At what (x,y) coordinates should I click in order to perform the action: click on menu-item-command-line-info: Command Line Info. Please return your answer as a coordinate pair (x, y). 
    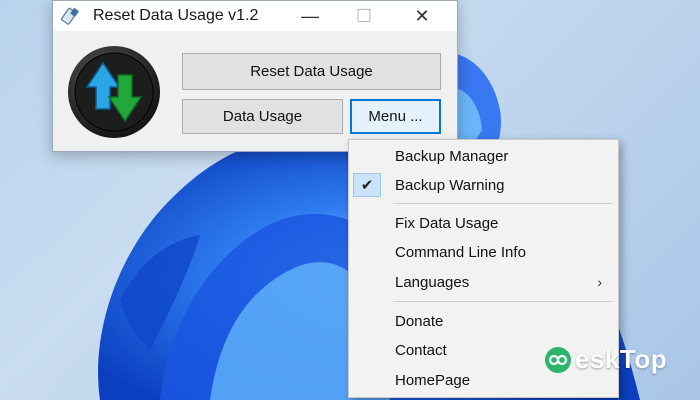
    Looking at the image, I should click on (483, 252).